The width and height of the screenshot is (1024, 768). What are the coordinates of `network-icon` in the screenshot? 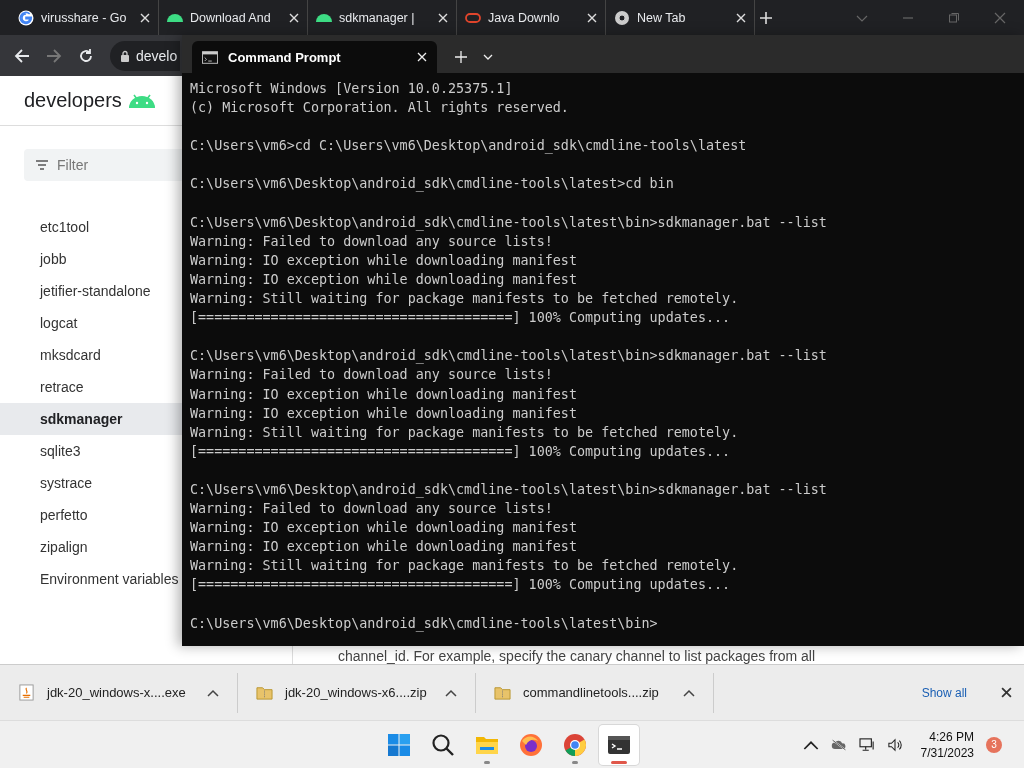 It's located at (866, 744).